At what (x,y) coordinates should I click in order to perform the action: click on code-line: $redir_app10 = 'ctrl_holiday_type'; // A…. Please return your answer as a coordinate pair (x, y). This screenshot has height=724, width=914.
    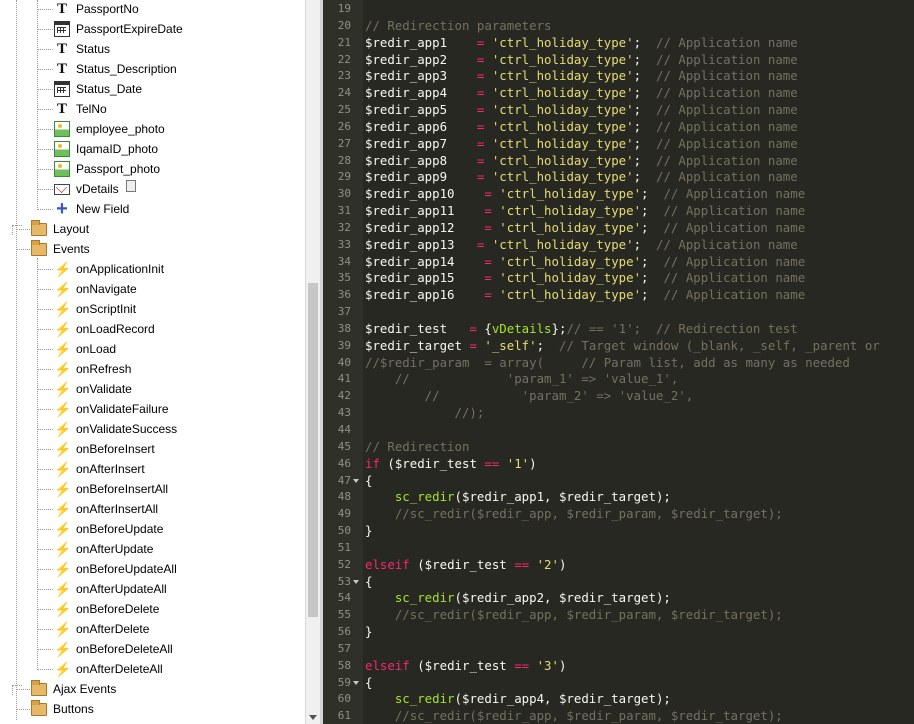
    Looking at the image, I should click on (585, 193).